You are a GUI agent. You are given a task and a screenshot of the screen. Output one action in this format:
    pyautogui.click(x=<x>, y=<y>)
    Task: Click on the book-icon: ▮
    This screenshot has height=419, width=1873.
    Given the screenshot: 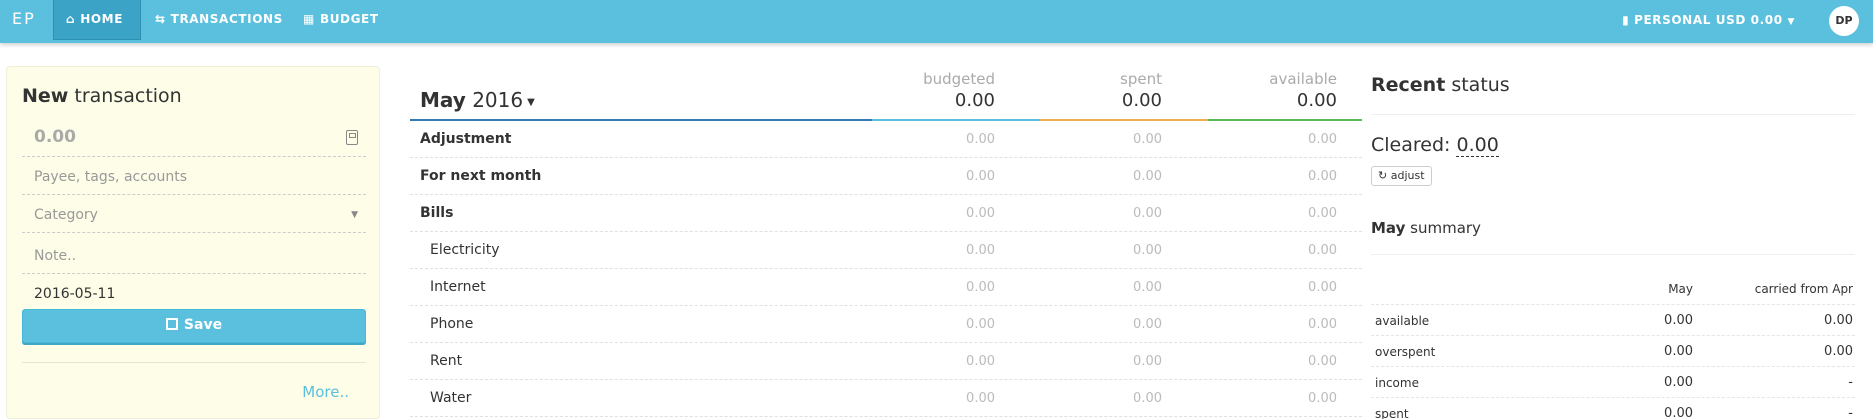 What is the action you would take?
    pyautogui.click(x=1626, y=20)
    